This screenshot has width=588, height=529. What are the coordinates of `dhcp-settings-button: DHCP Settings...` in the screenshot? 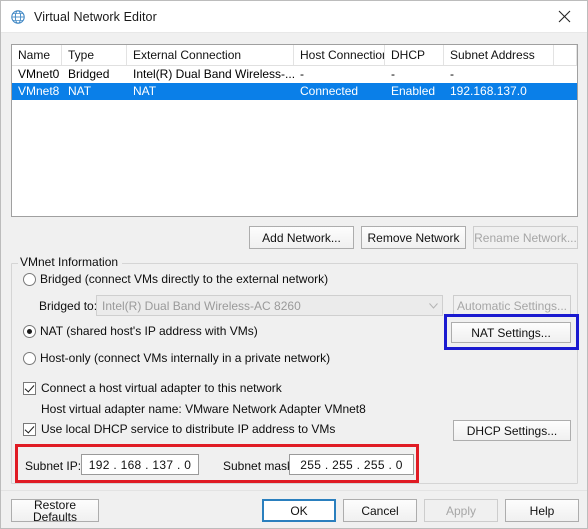 It's located at (512, 430).